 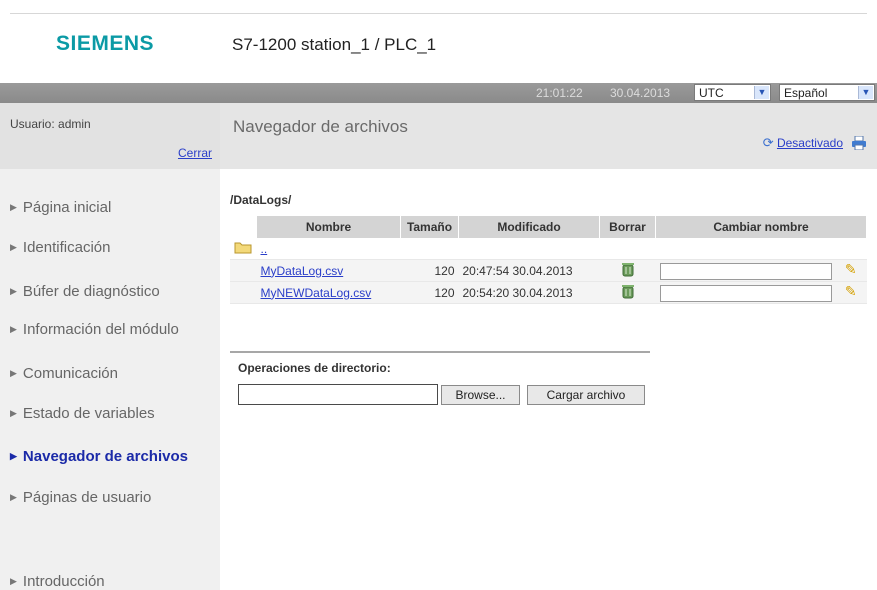 I want to click on table-row: .., so click(x=548, y=249).